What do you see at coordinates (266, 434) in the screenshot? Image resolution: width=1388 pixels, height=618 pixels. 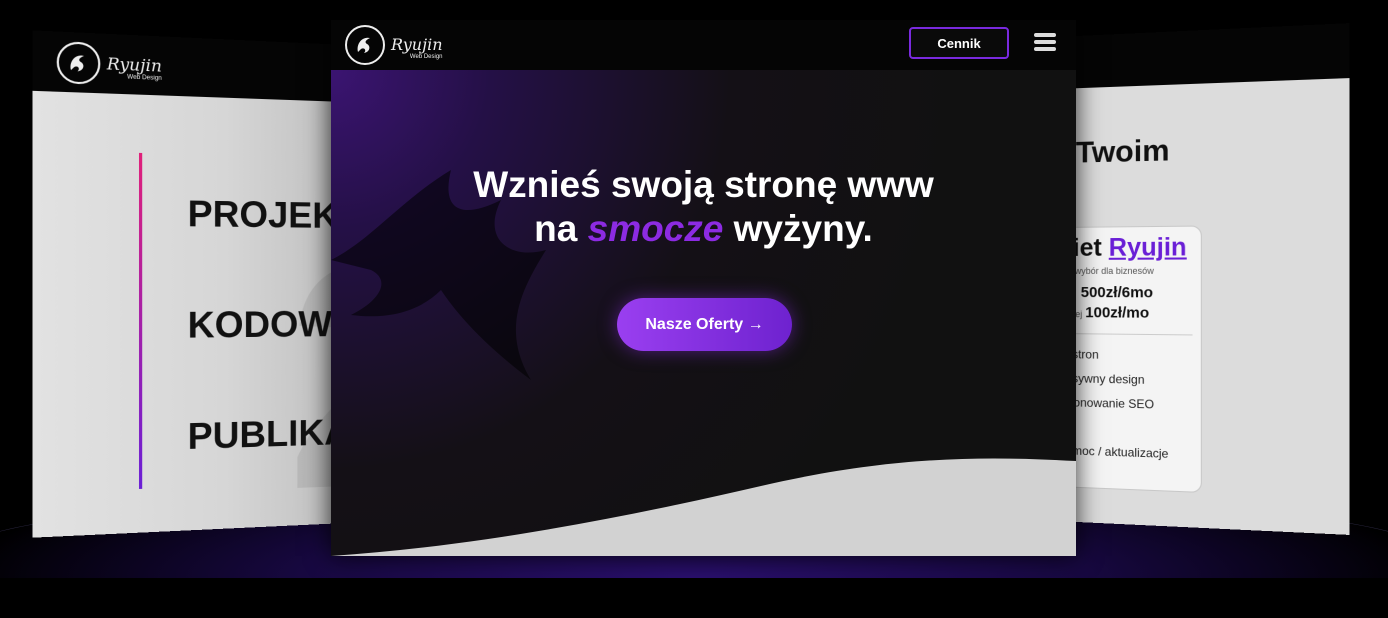 I see `step-publish: PUBLIKA` at bounding box center [266, 434].